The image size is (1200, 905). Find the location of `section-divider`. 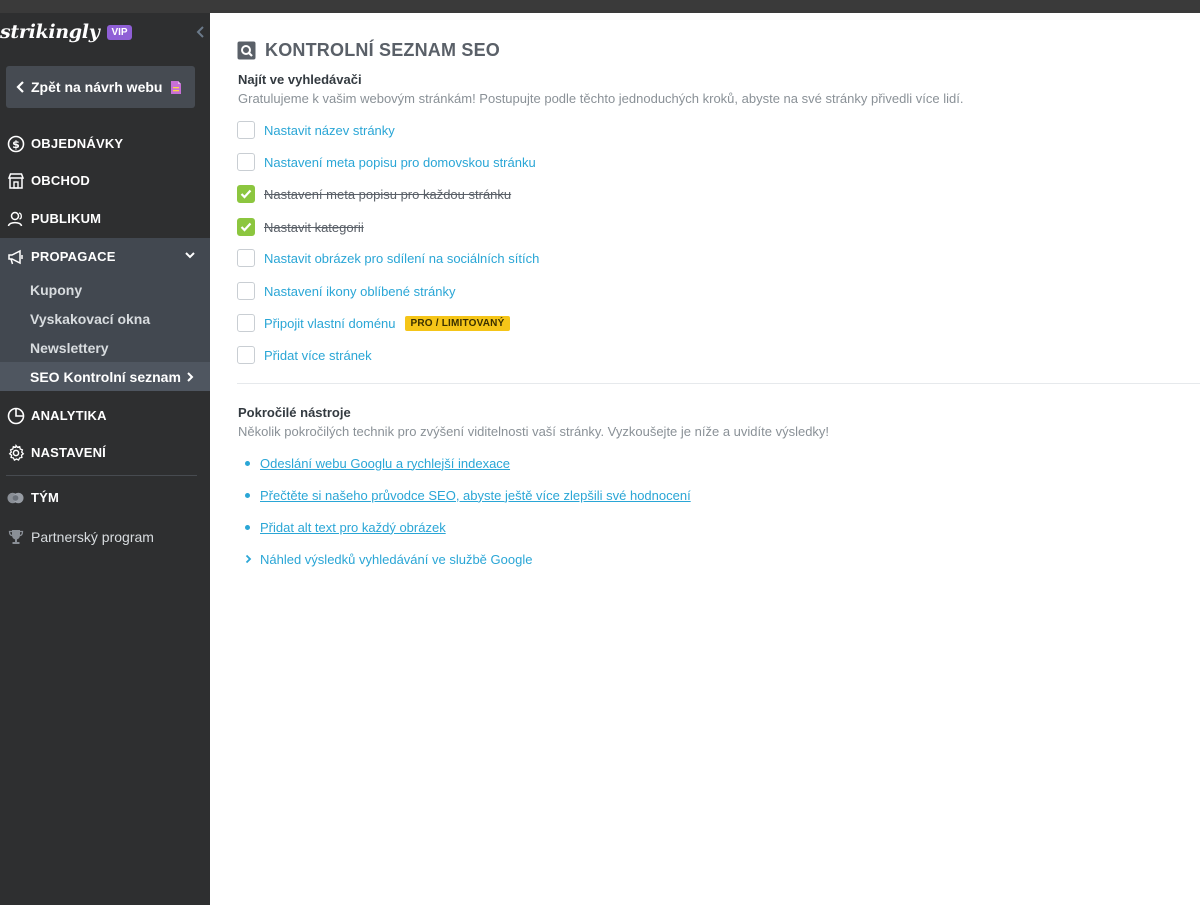

section-divider is located at coordinates (718, 383).